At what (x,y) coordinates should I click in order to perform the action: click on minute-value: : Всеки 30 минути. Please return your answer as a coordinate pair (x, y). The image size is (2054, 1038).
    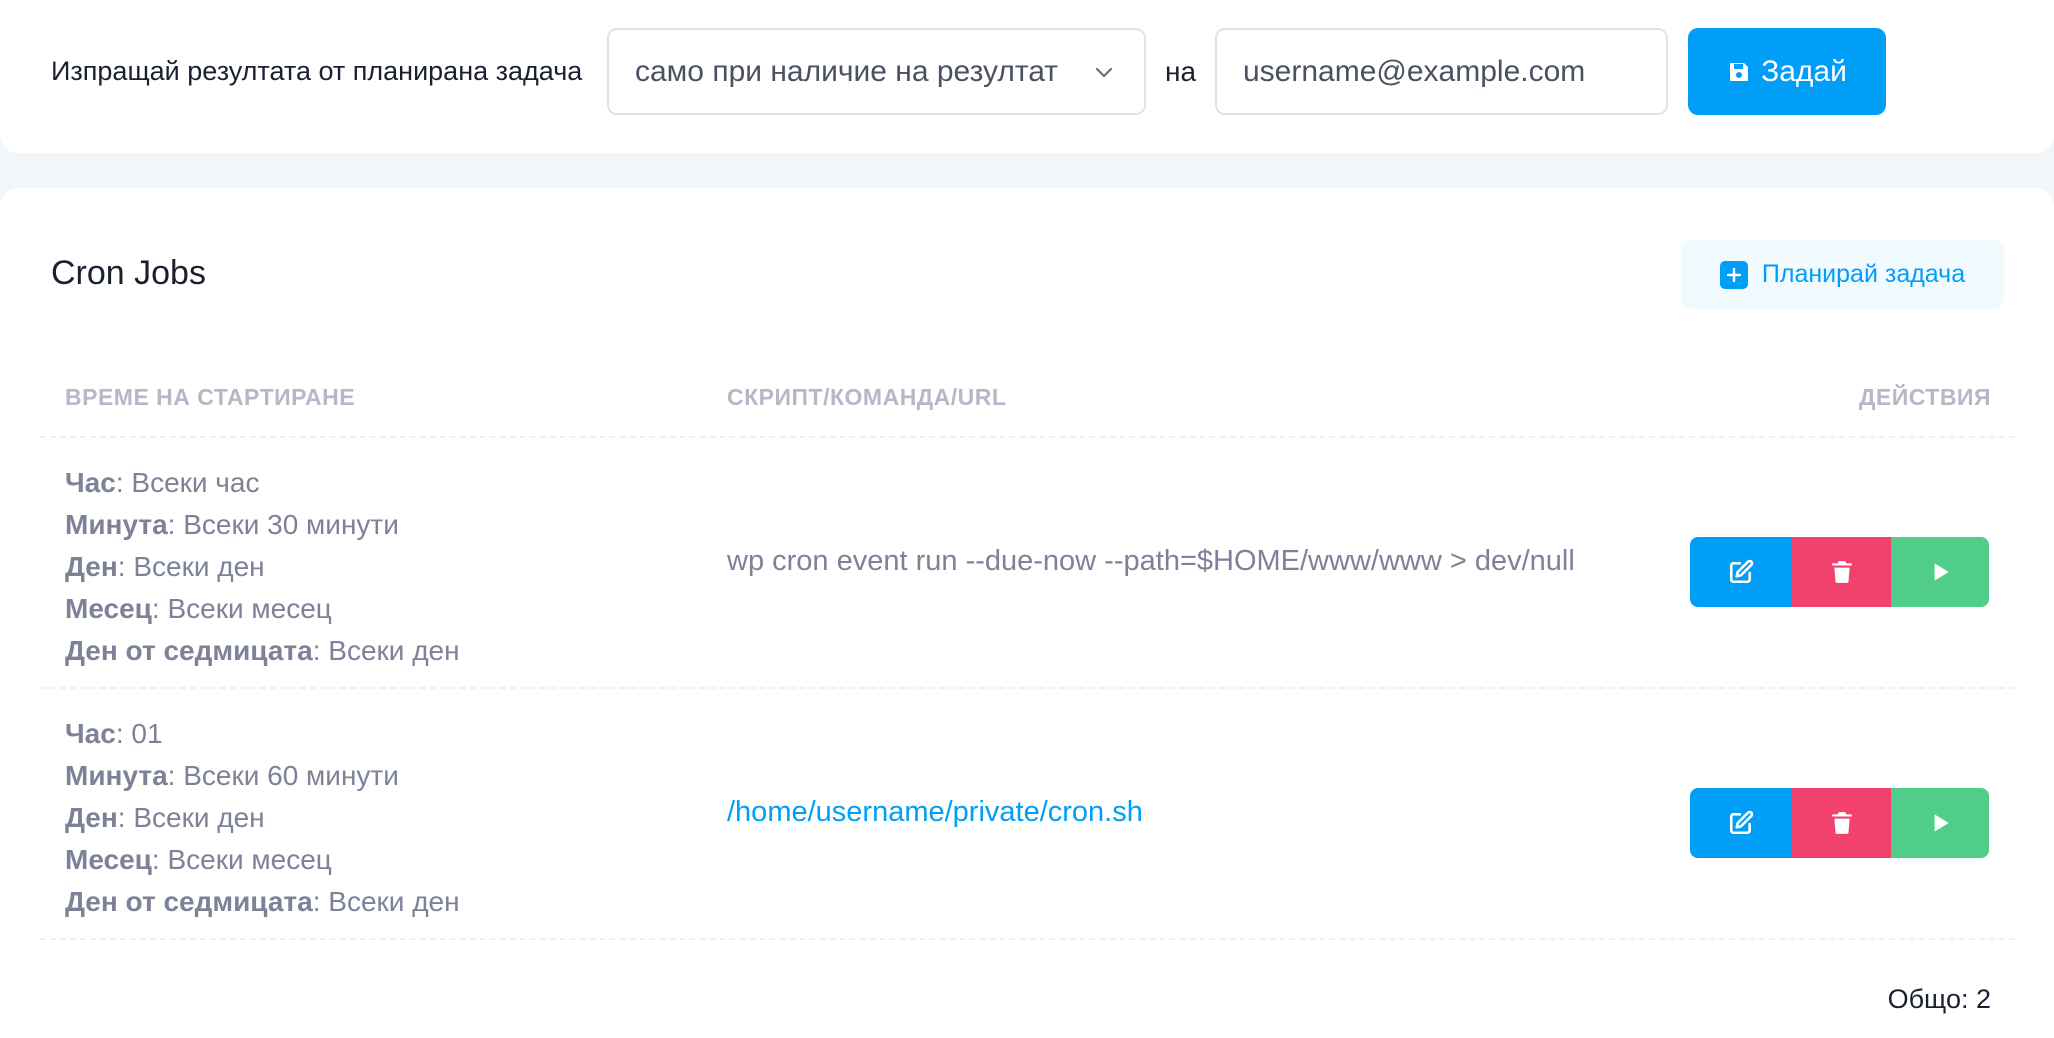
    Looking at the image, I should click on (283, 524).